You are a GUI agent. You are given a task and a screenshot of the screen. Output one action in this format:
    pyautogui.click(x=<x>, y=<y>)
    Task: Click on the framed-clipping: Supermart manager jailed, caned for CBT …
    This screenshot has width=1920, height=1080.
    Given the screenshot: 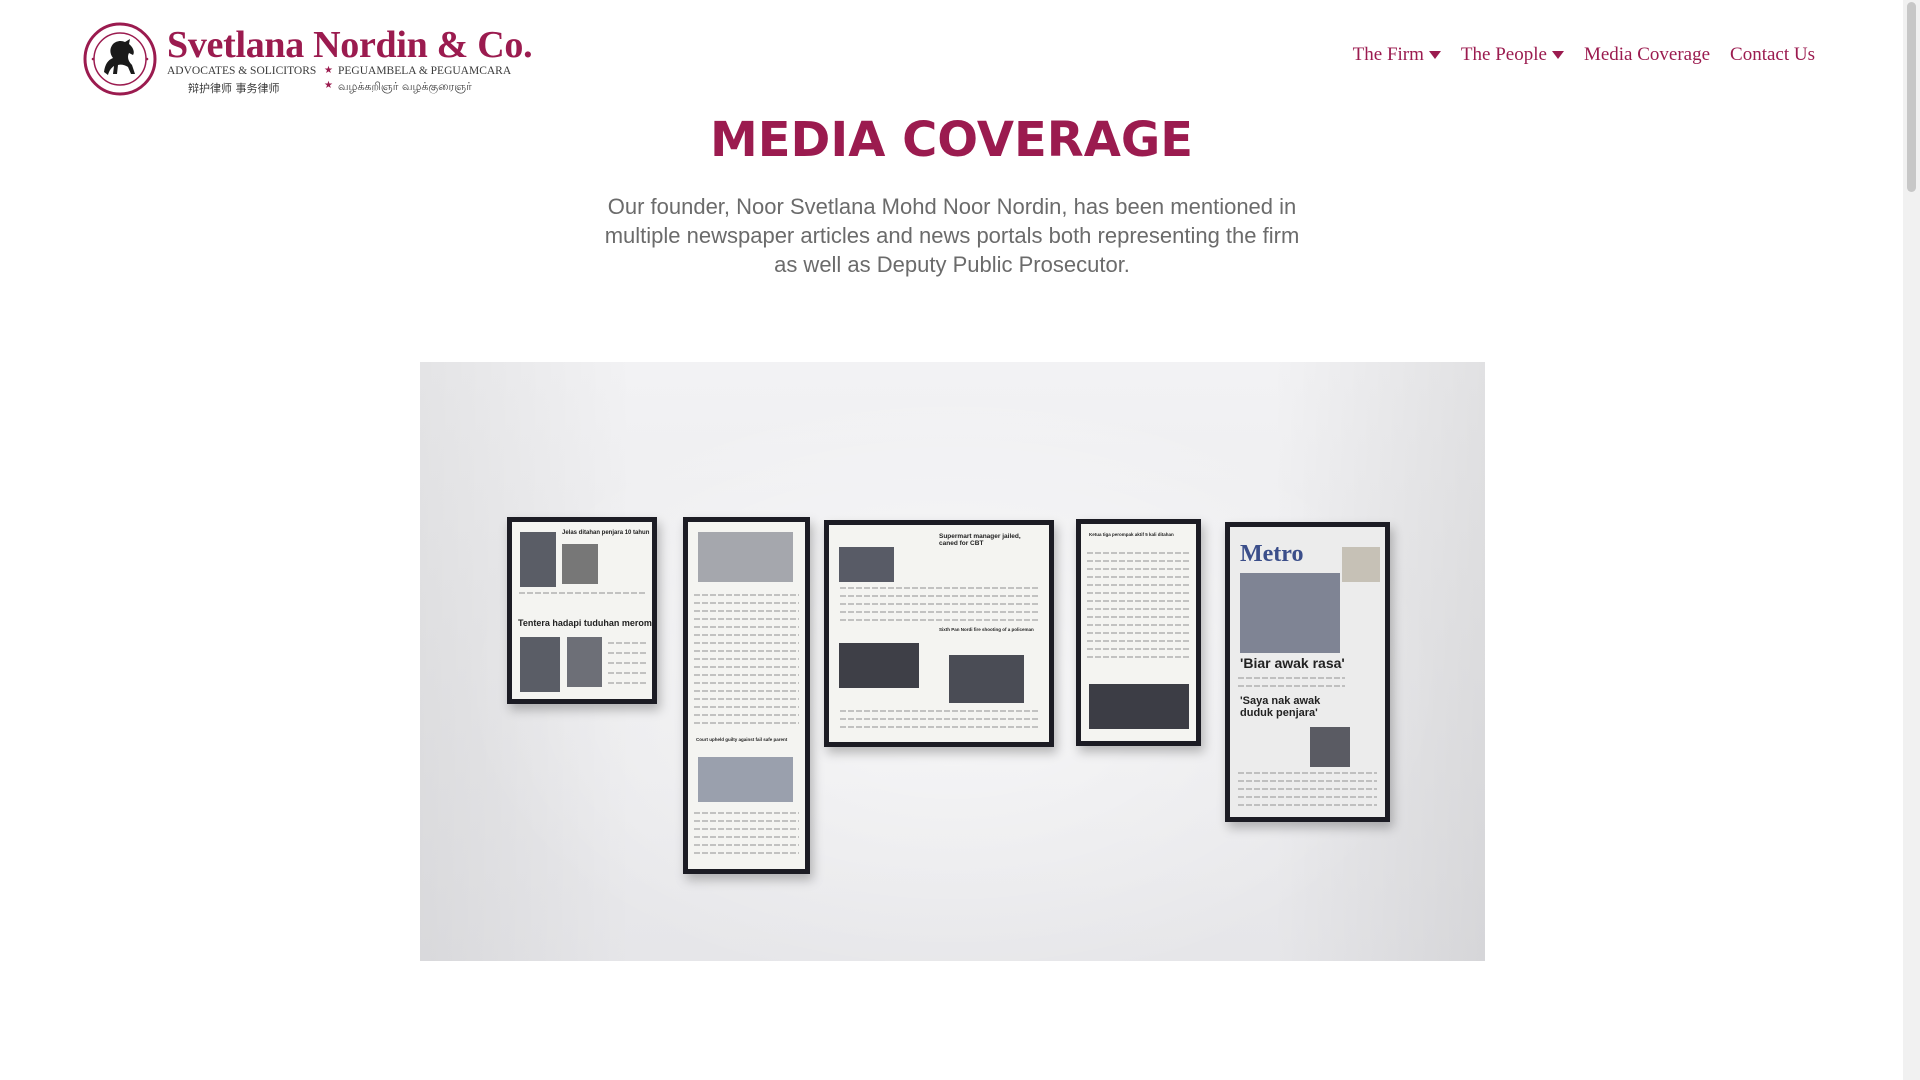 What is the action you would take?
    pyautogui.click(x=939, y=633)
    